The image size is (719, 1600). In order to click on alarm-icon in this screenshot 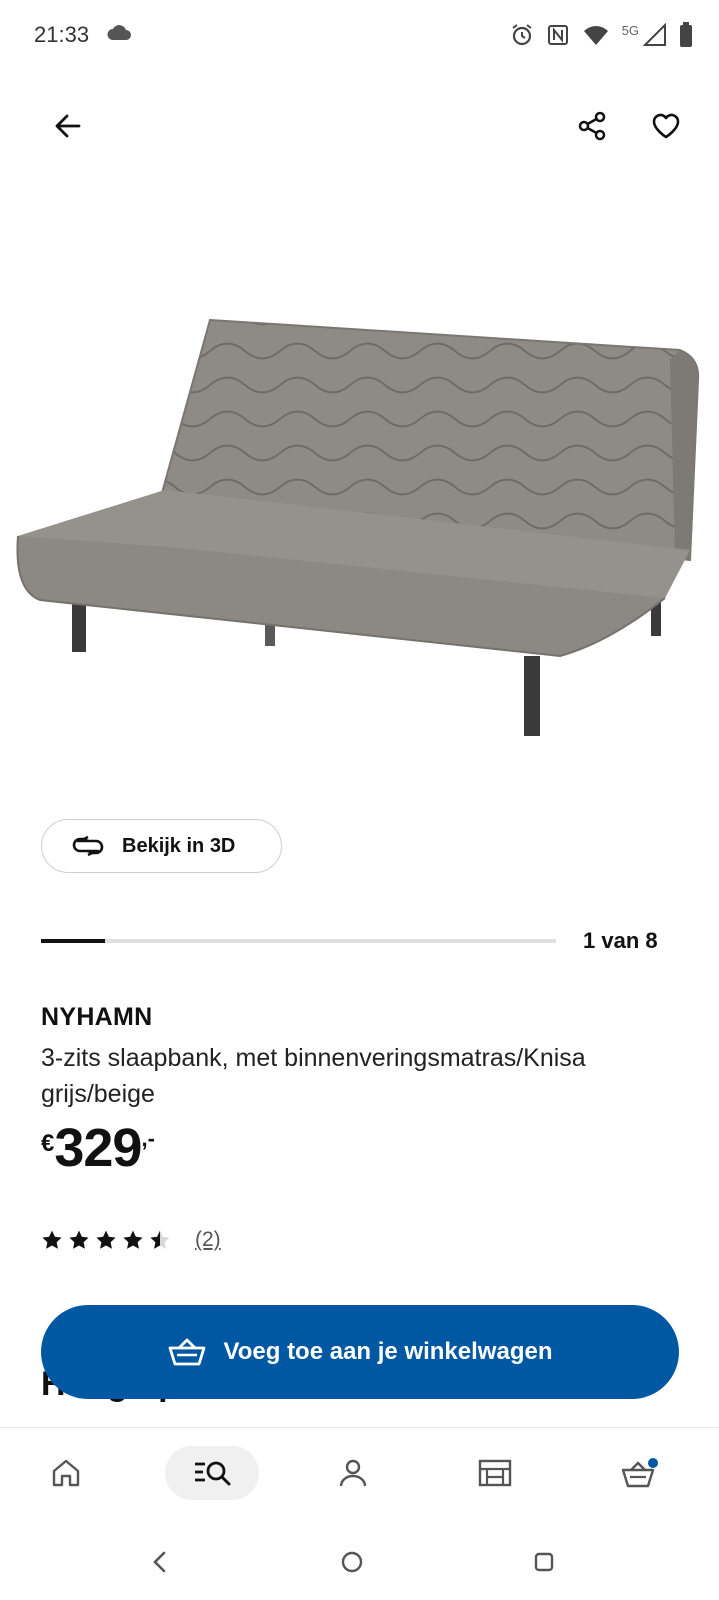, I will do `click(522, 35)`.